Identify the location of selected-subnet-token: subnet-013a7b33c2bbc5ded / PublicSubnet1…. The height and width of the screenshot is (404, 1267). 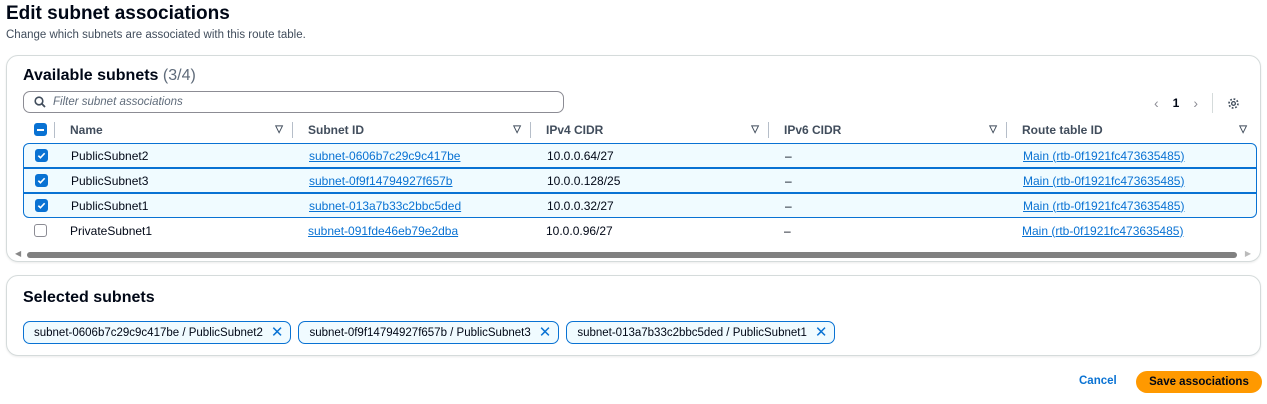
(701, 332).